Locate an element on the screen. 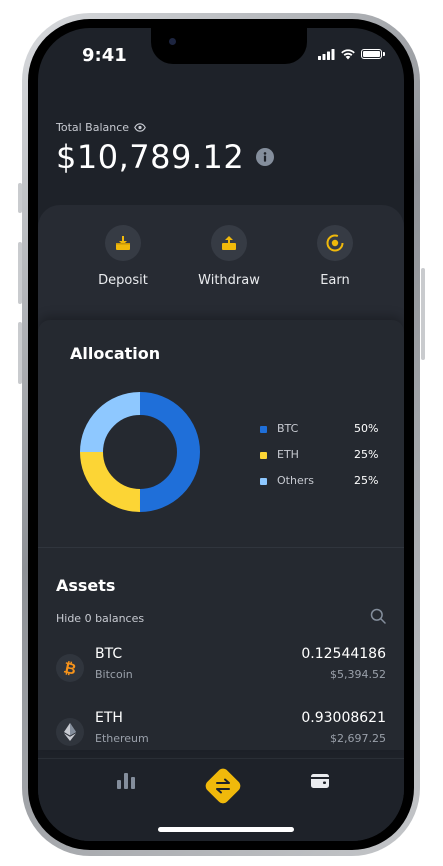 The width and height of the screenshot is (443, 866). withdraw-label: Withdraw is located at coordinates (229, 280).